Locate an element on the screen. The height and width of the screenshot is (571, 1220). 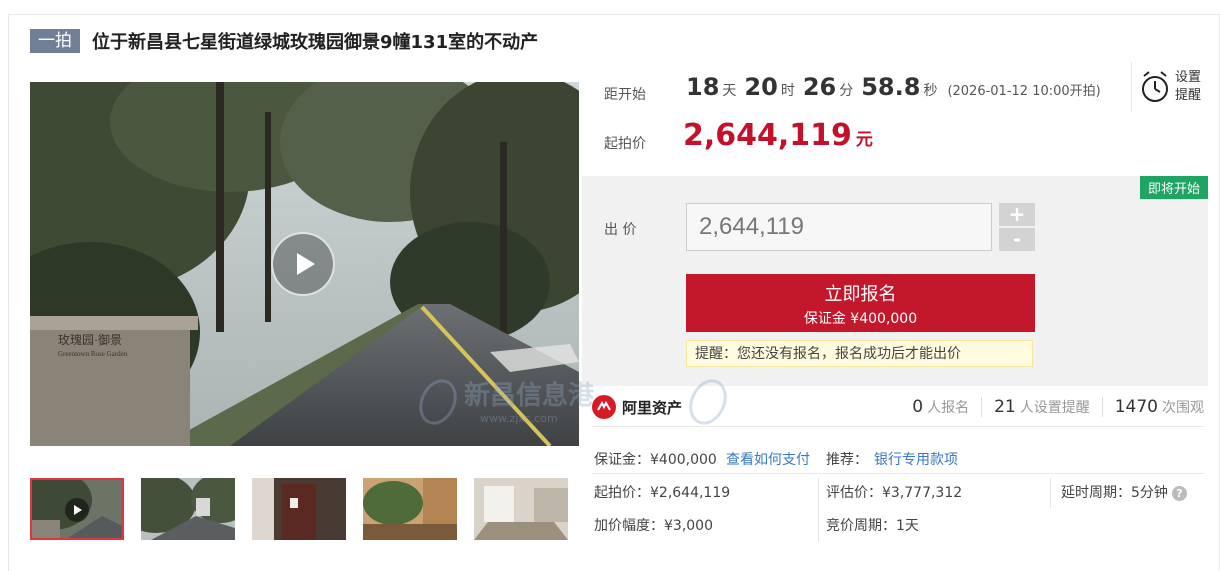
countdown-days-unit: 天 is located at coordinates (729, 91).